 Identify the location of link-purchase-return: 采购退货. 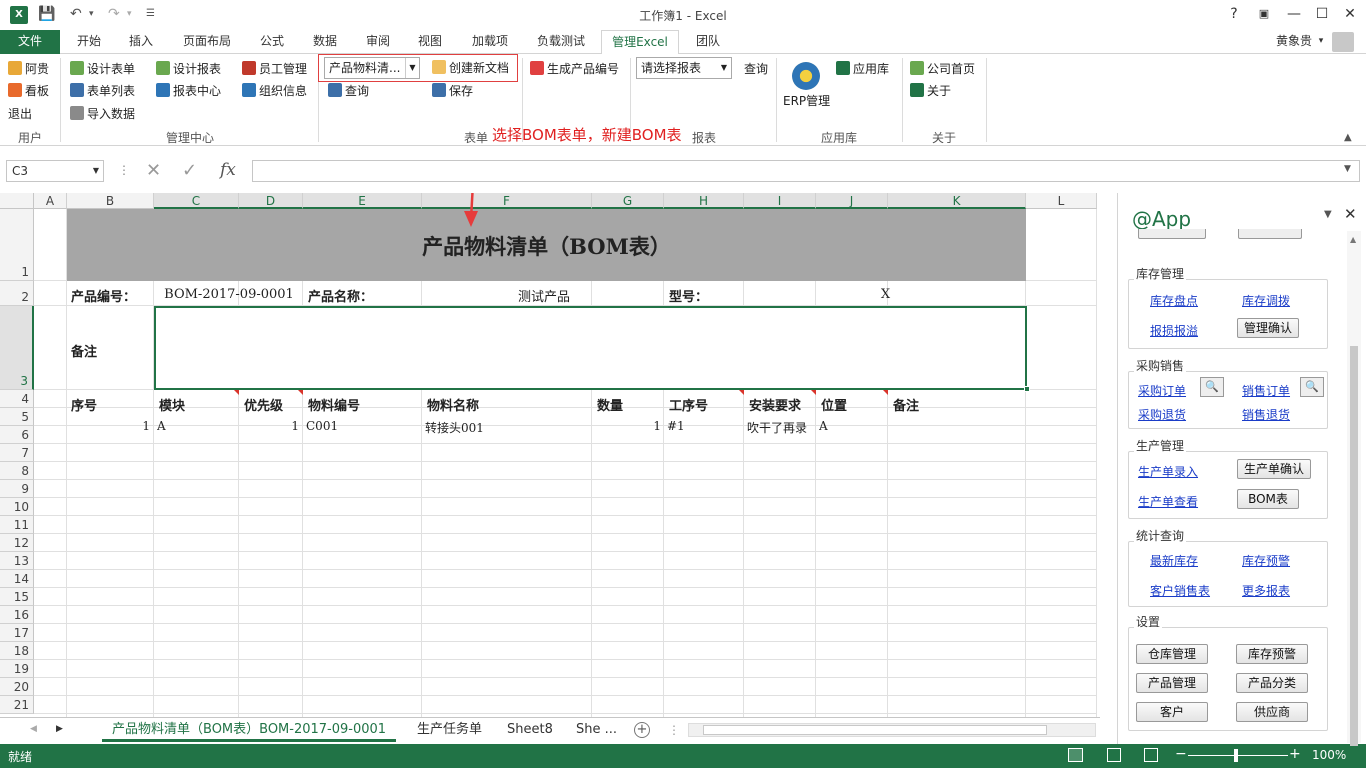
(1162, 414).